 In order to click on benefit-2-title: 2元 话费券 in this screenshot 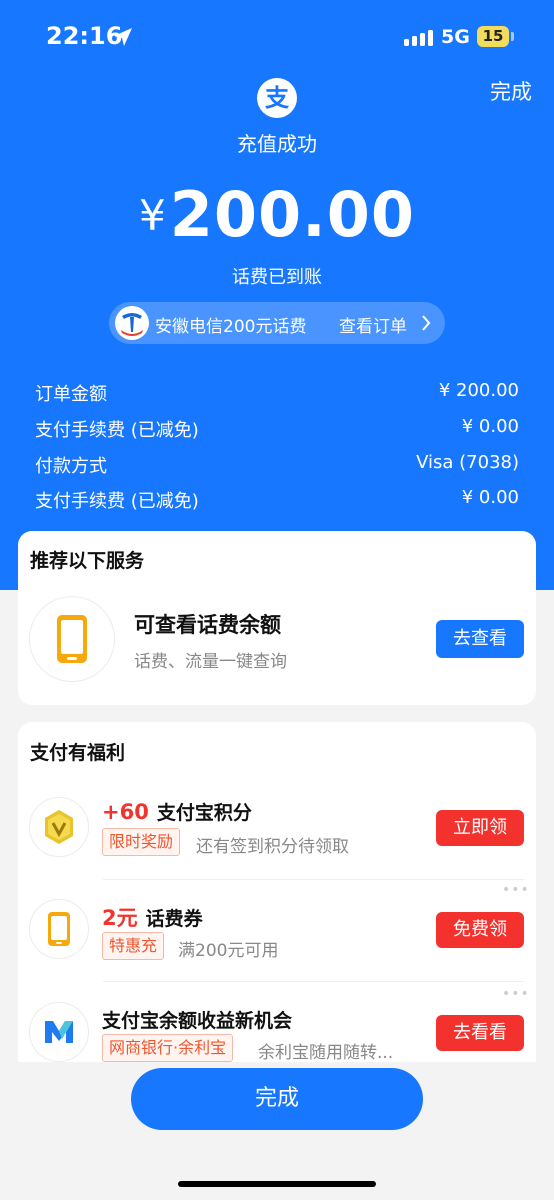, I will do `click(152, 917)`.